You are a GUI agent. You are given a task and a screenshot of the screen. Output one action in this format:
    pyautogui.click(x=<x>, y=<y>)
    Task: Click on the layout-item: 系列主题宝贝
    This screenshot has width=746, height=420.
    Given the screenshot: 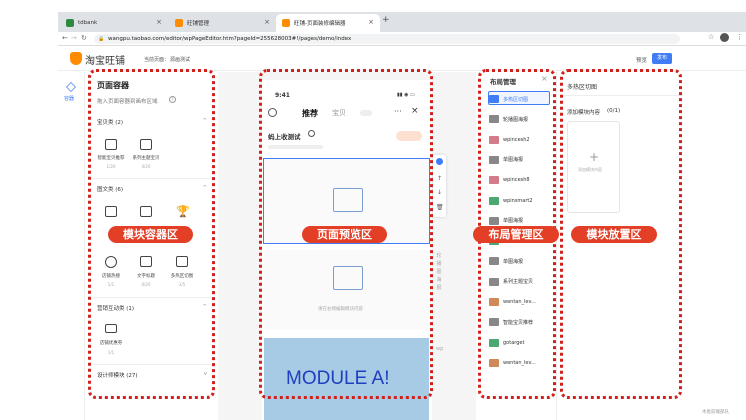 What is the action you would take?
    pyautogui.click(x=520, y=282)
    